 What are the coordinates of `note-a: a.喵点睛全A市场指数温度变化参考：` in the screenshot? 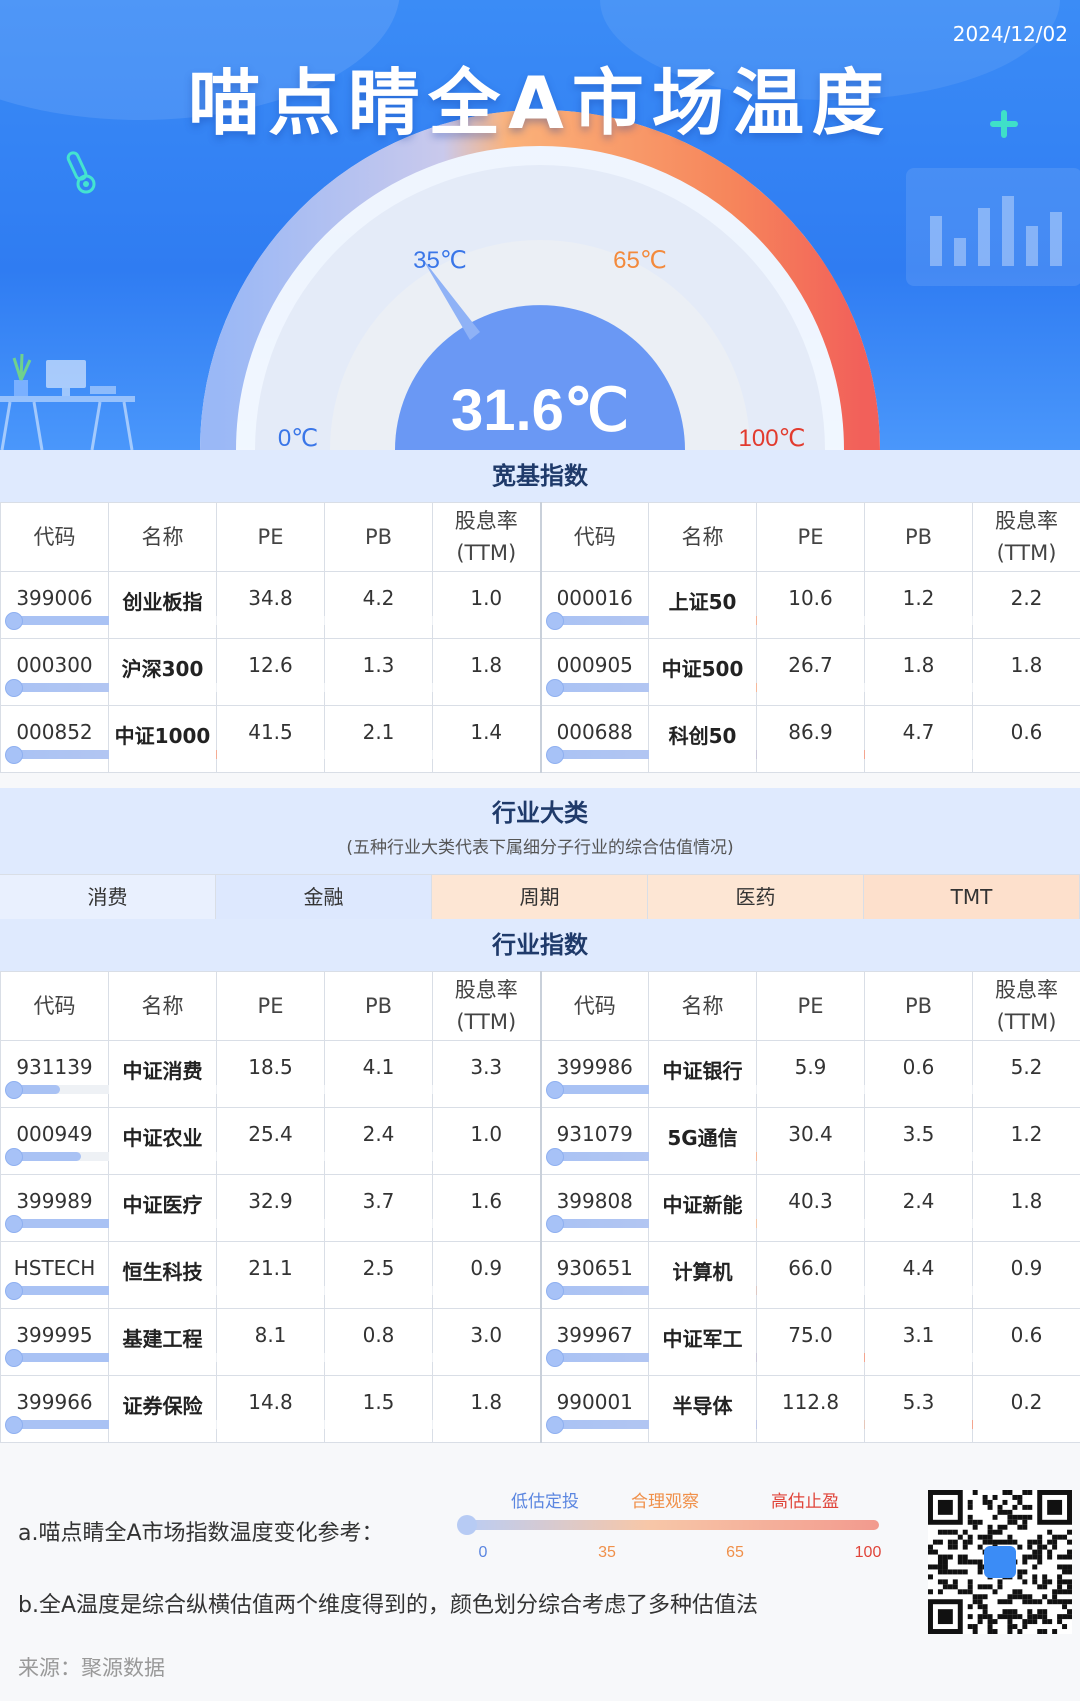 It's located at (201, 1533).